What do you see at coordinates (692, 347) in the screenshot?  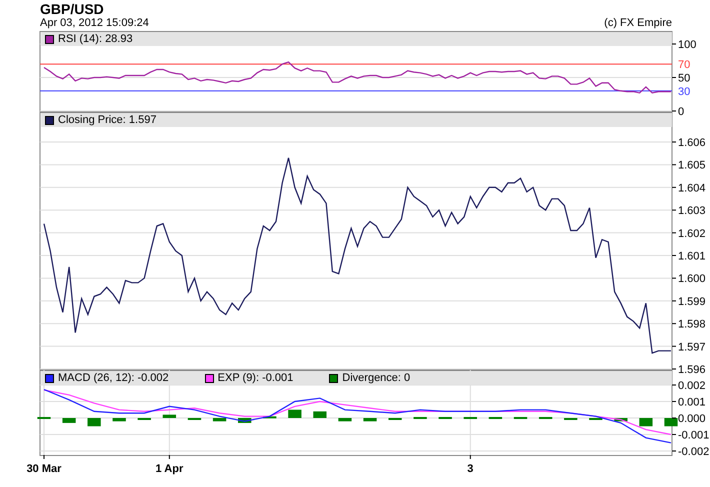 I see `axis-label: 1.597` at bounding box center [692, 347].